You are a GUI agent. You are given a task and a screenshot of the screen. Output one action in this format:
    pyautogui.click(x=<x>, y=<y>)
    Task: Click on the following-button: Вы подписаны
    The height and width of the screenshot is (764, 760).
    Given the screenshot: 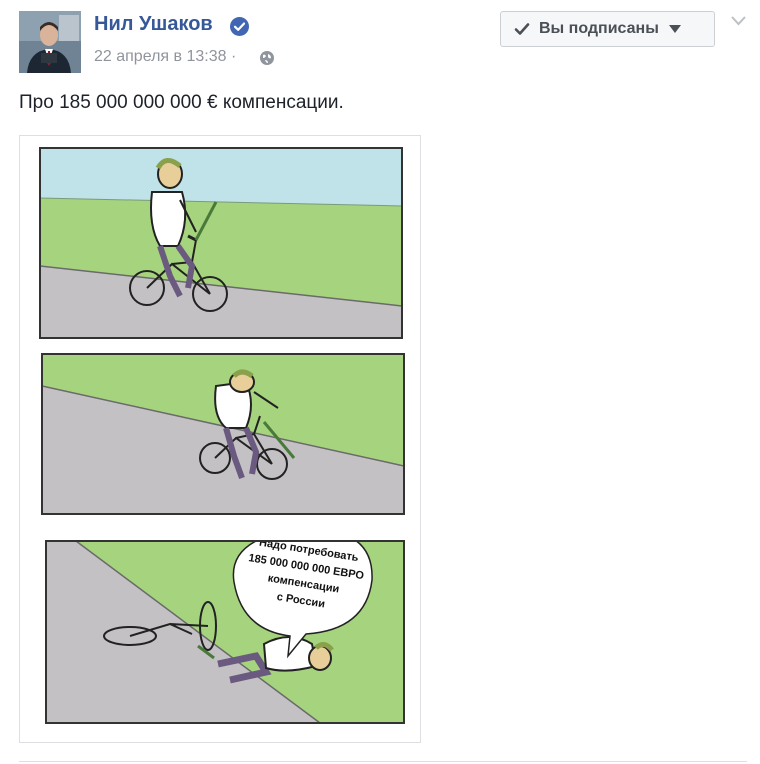 What is the action you would take?
    pyautogui.click(x=607, y=29)
    